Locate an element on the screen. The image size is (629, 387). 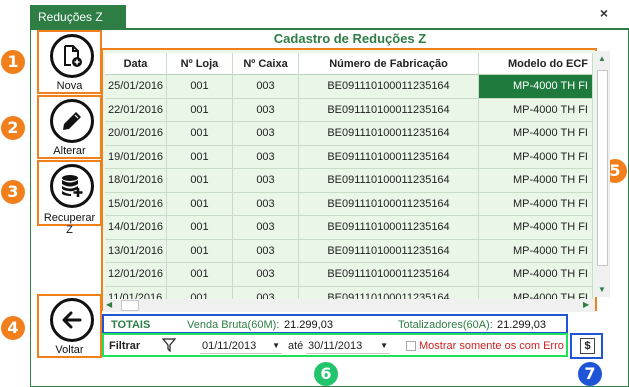
vertical-scrollbar: ▲ ▼ is located at coordinates (602, 174).